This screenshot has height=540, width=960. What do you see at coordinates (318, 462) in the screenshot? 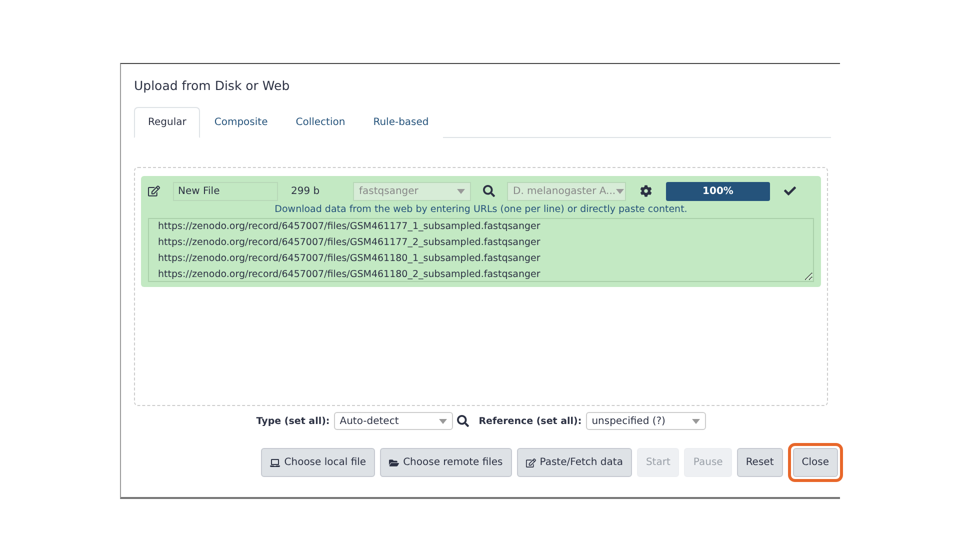
I see `action-button: Choose local file` at bounding box center [318, 462].